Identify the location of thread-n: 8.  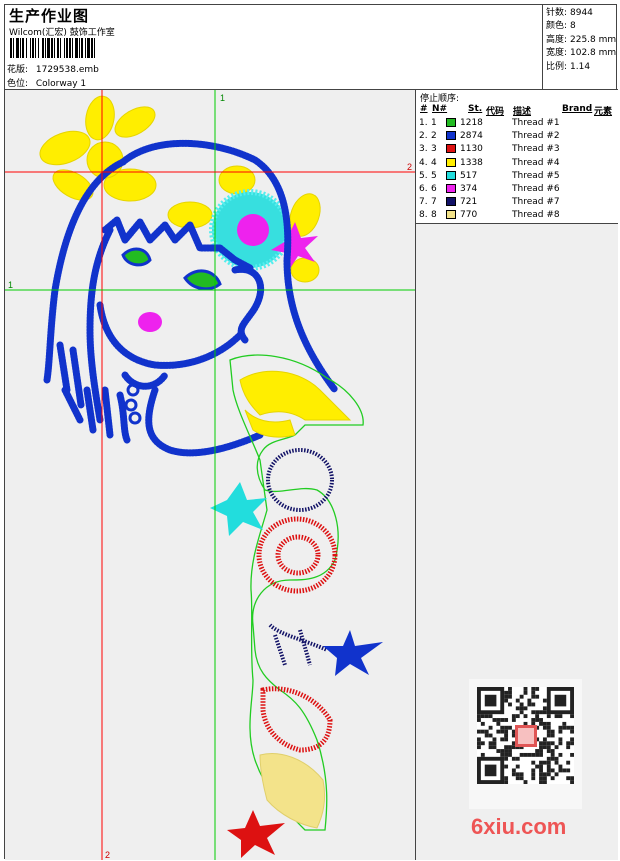
(434, 215).